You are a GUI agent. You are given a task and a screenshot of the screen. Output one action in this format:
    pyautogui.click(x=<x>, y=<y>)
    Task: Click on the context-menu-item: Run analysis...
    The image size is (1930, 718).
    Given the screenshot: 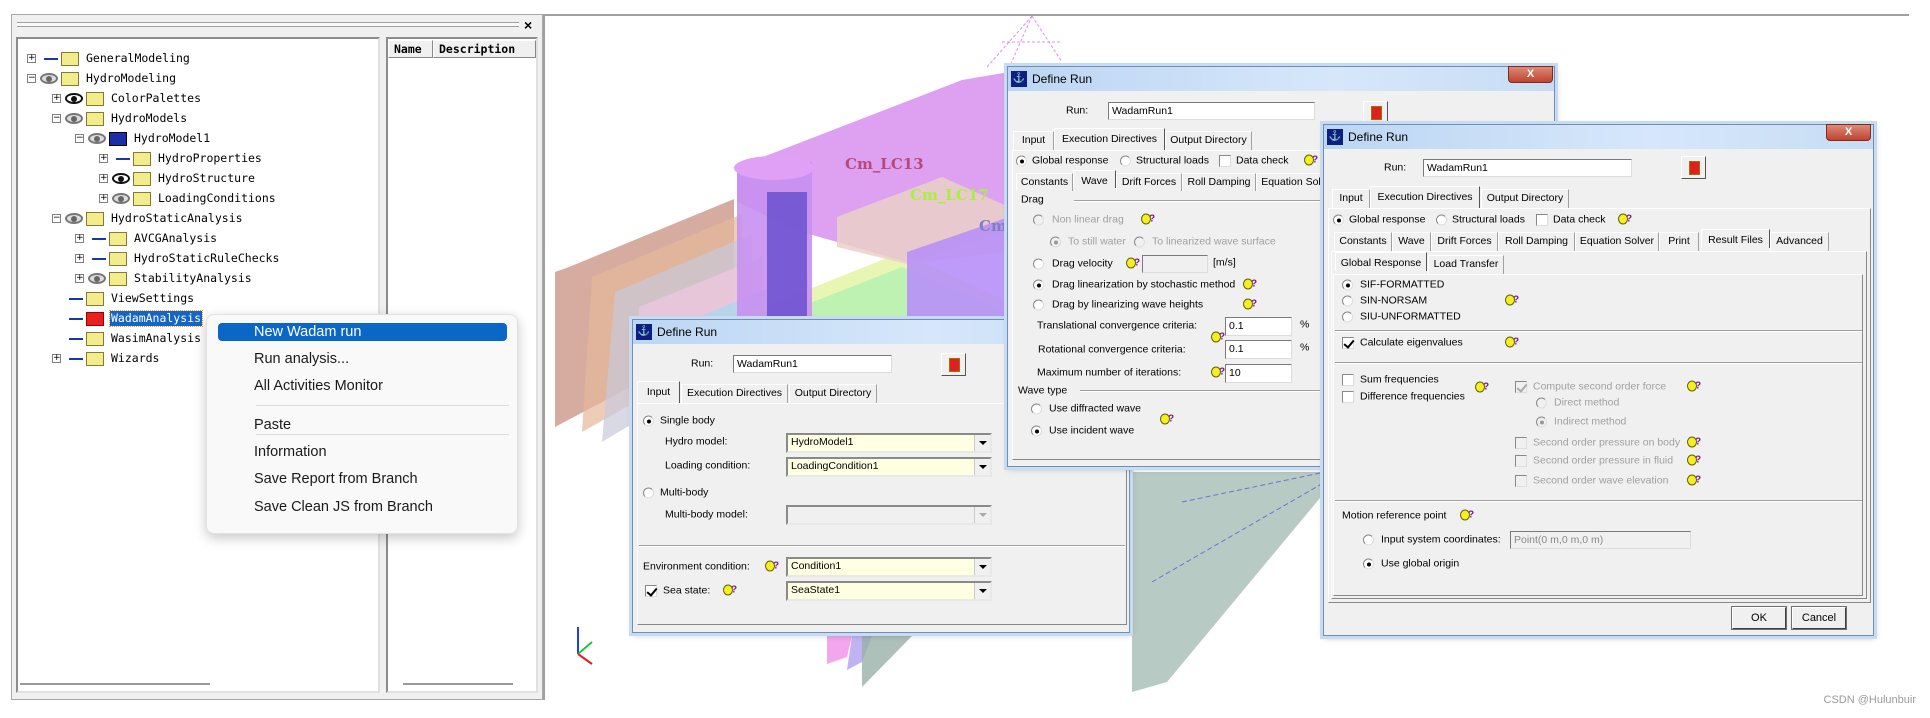 What is the action you would take?
    pyautogui.click(x=362, y=359)
    